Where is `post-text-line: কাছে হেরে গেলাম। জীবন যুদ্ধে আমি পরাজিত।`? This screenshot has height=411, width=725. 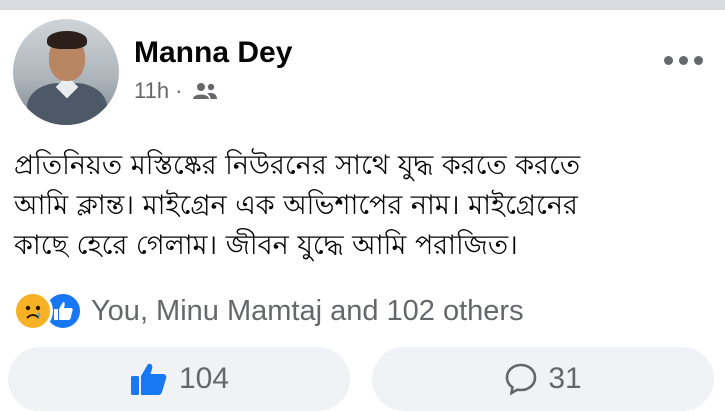 post-text-line: কাছে হেরে গেলাম। জীবন যুদ্ধে আমি পরাজিত। is located at coordinates (266, 245).